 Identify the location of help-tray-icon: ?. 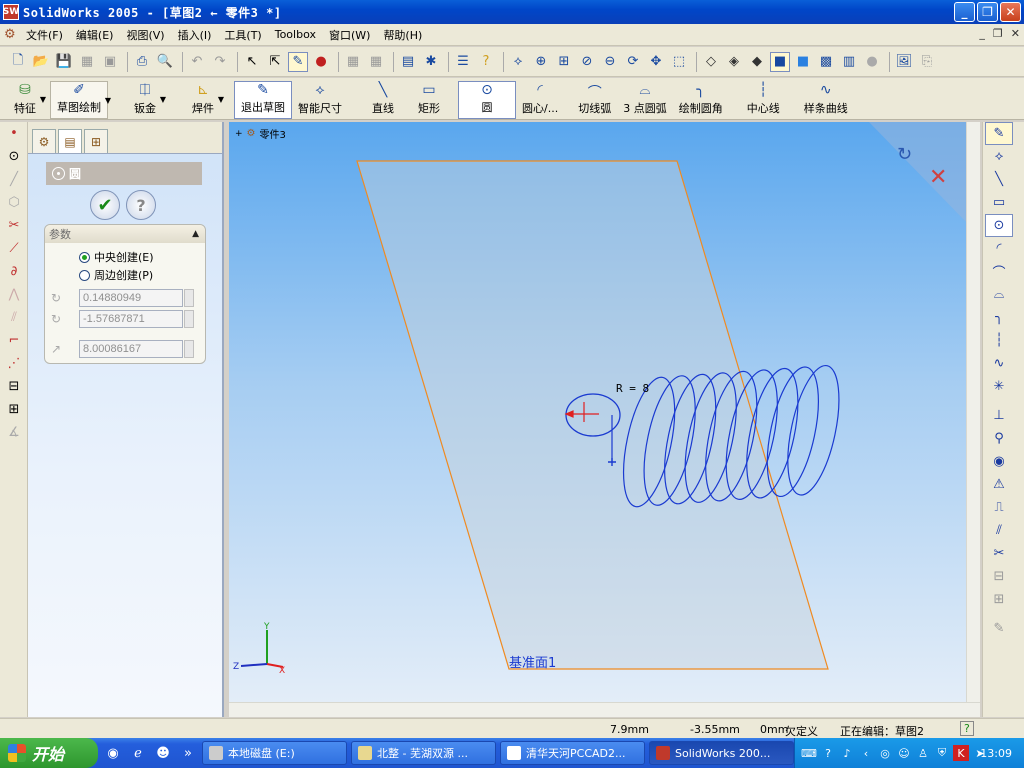
(828, 753).